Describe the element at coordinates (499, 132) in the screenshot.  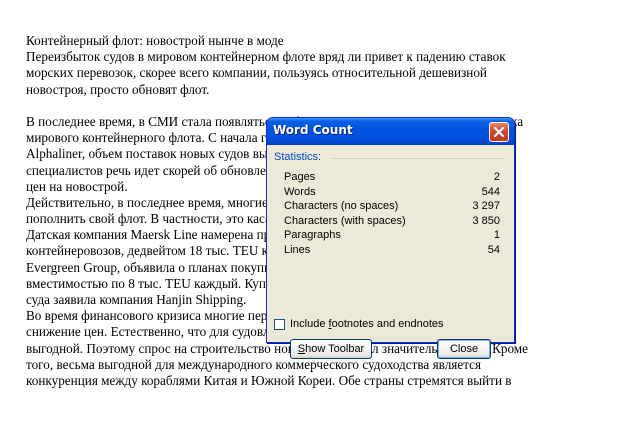
I see `close-icon` at that location.